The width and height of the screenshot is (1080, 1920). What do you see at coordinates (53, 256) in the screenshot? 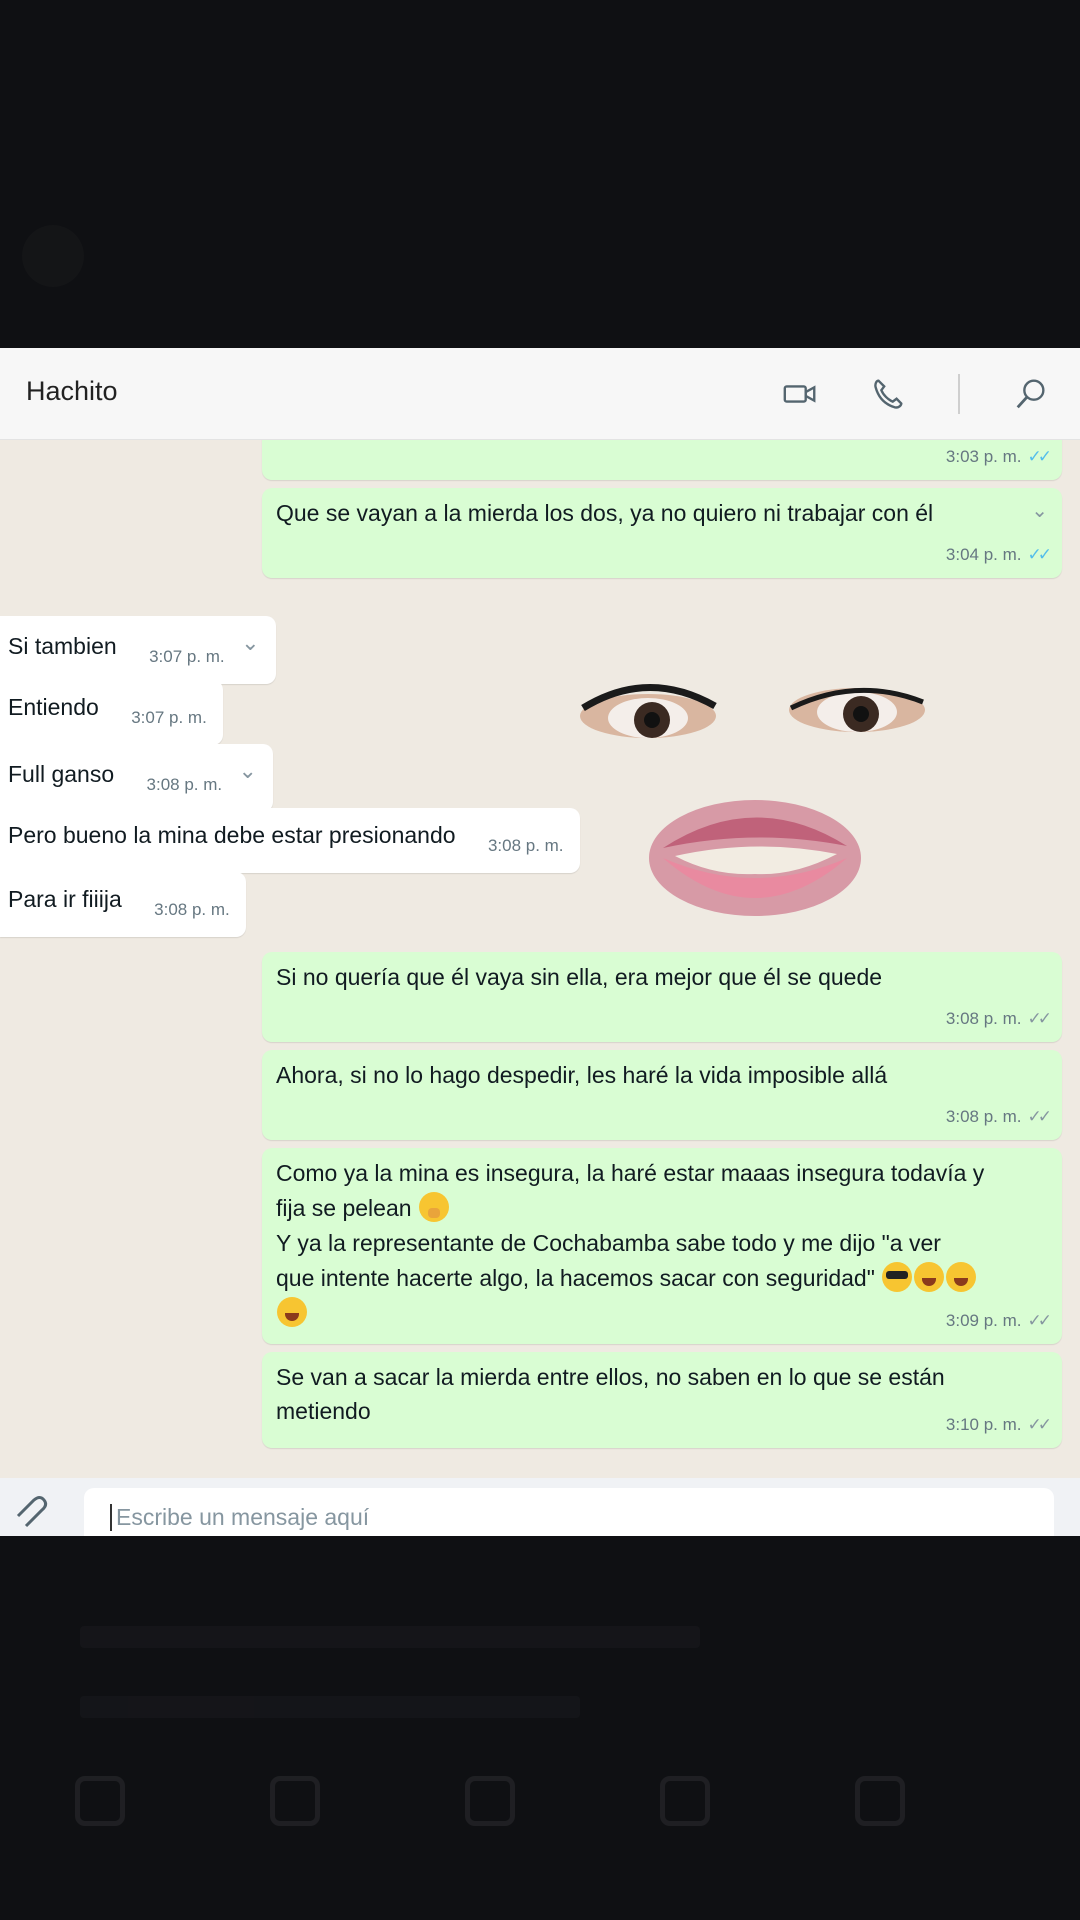
I see `avatar` at bounding box center [53, 256].